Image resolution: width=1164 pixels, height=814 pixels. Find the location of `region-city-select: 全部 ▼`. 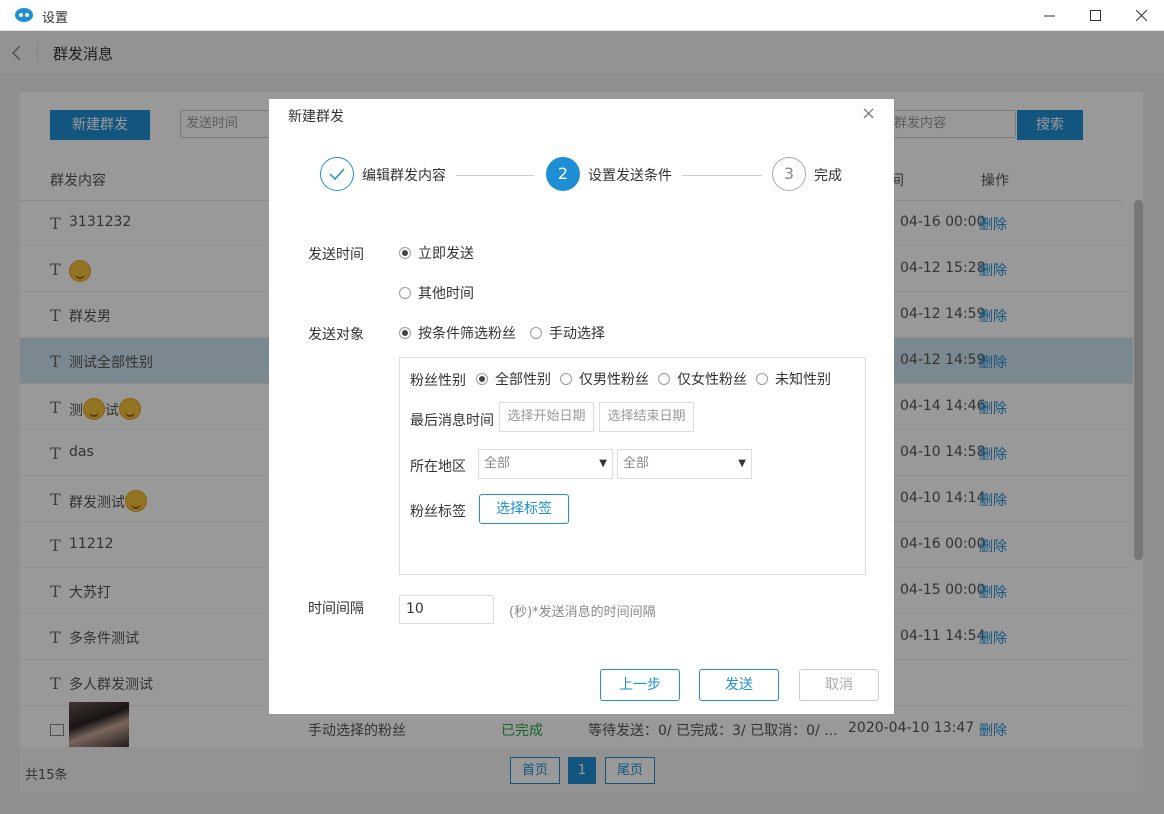

region-city-select: 全部 ▼ is located at coordinates (684, 464).